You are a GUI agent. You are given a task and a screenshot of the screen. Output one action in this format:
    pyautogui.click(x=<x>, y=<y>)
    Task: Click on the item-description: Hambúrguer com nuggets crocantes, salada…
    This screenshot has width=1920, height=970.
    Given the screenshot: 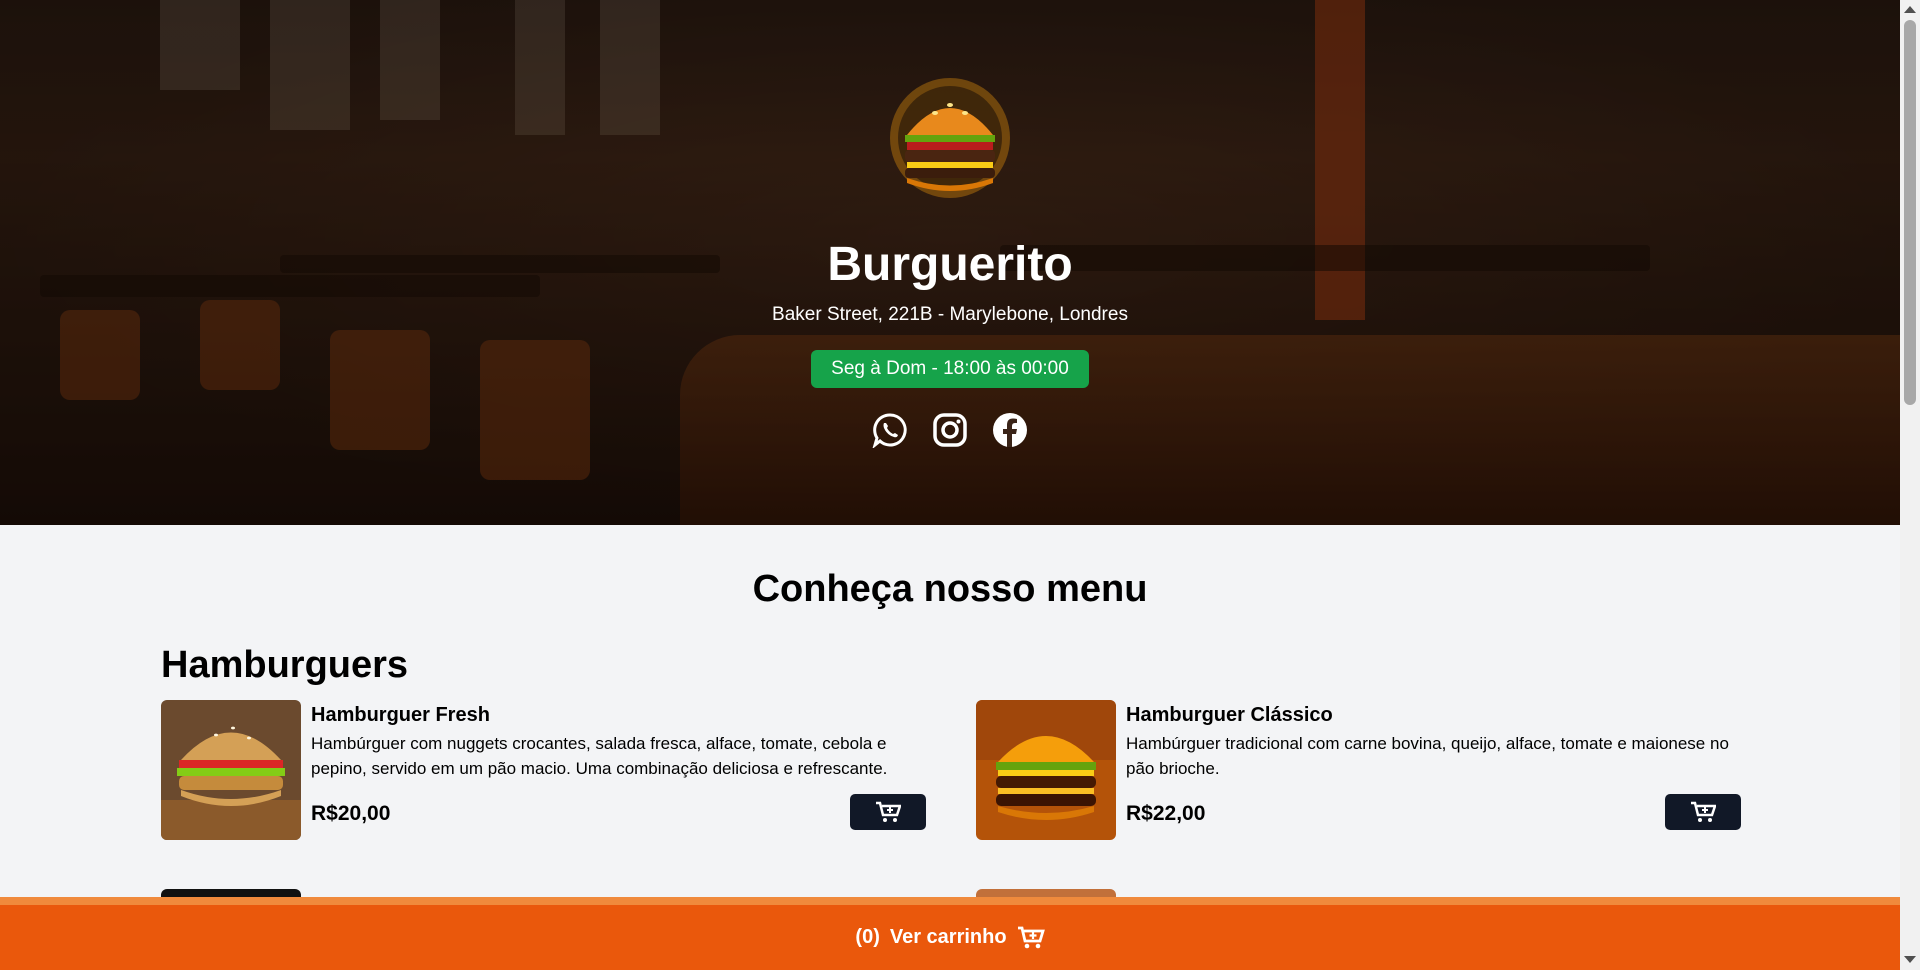 What is the action you would take?
    pyautogui.click(x=599, y=756)
    